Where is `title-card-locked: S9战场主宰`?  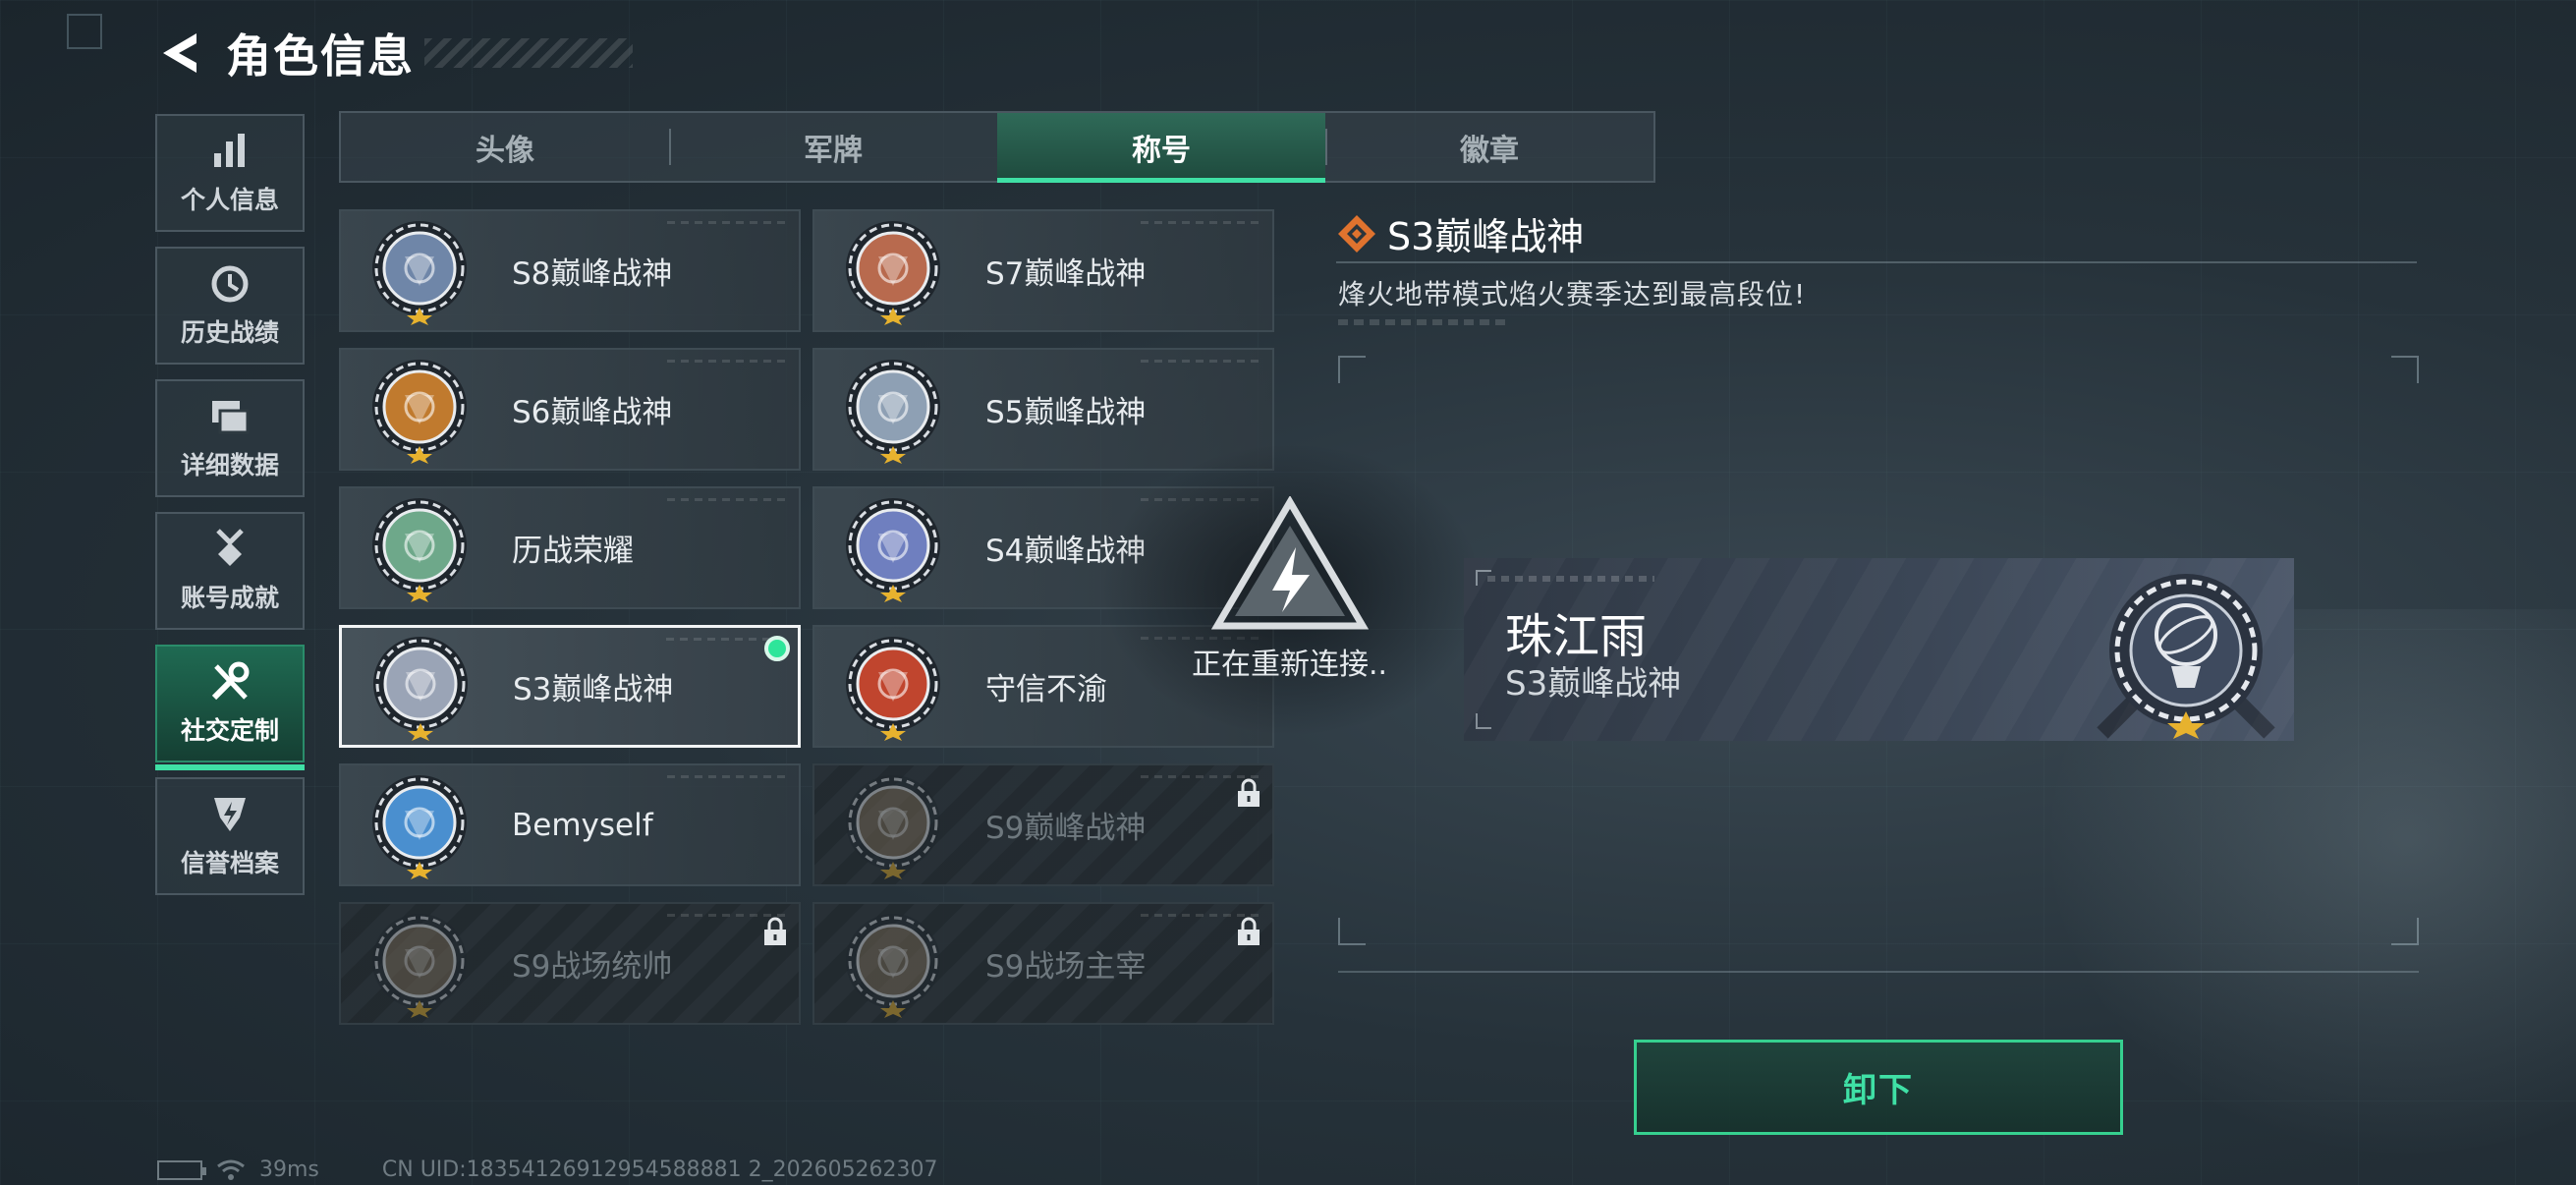 title-card-locked: S9战场主宰 is located at coordinates (1043, 964).